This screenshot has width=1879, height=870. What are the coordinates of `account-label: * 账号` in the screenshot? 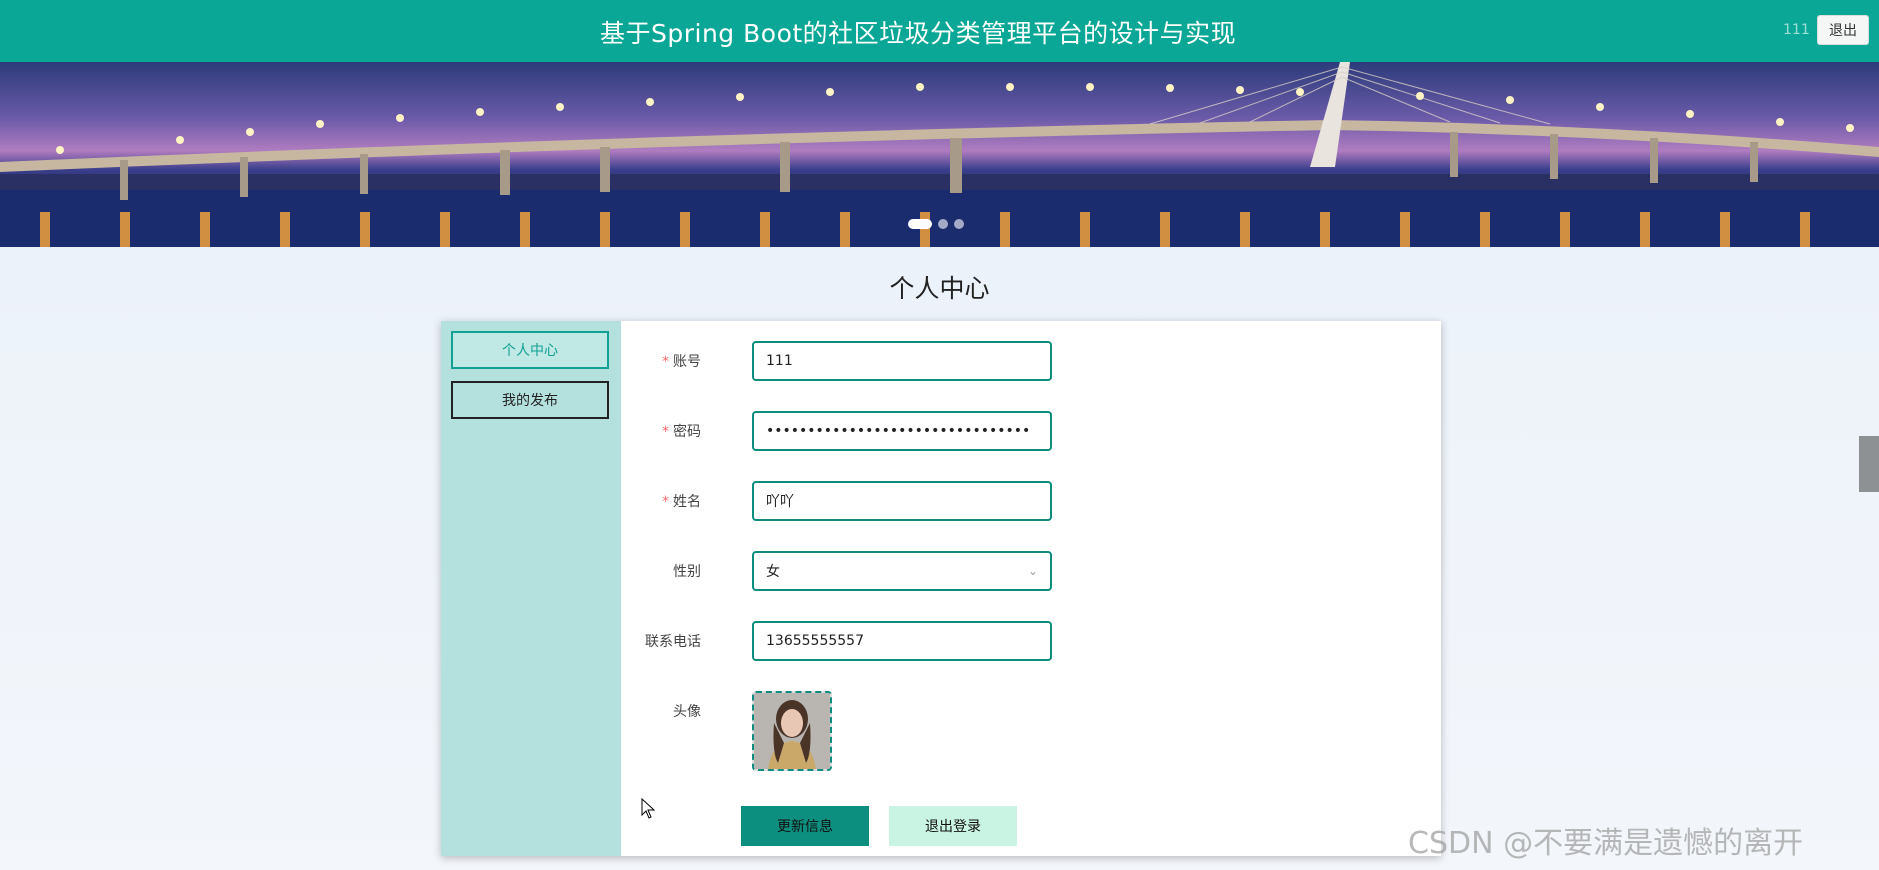 It's located at (676, 361).